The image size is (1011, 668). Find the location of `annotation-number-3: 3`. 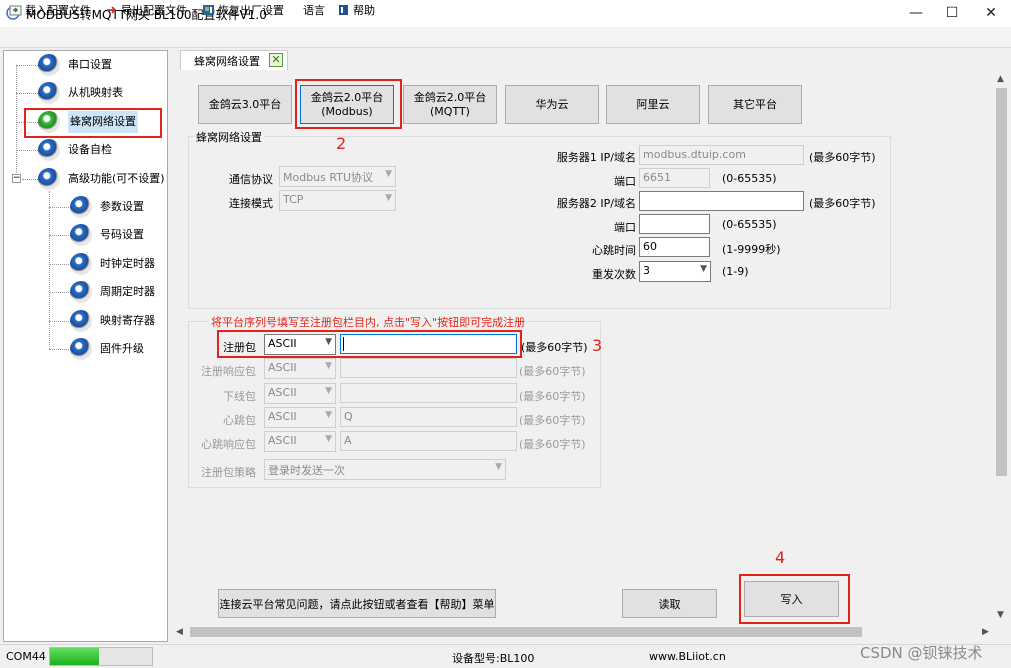

annotation-number-3: 3 is located at coordinates (597, 345).